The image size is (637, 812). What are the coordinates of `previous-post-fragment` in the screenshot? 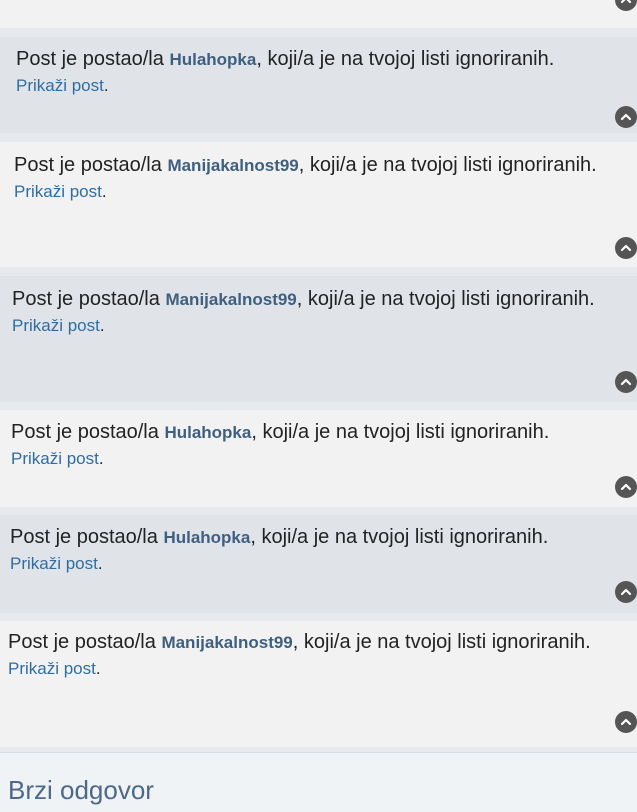 It's located at (318, 14).